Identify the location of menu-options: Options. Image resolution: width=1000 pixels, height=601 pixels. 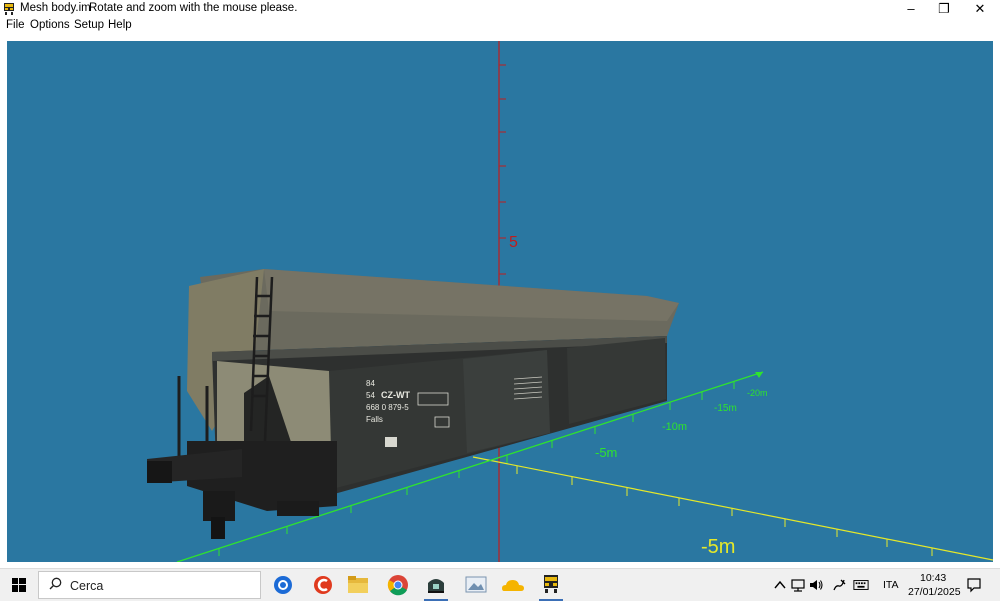
(50, 25).